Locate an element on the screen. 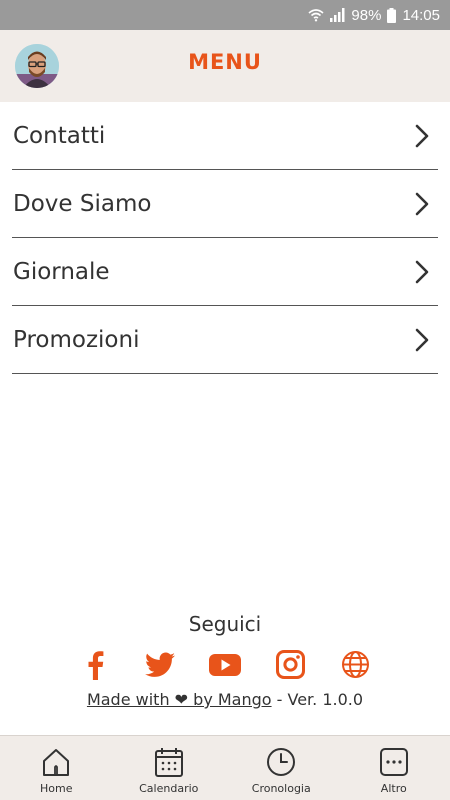 The width and height of the screenshot is (450, 800). battery-level: 98% is located at coordinates (366, 15).